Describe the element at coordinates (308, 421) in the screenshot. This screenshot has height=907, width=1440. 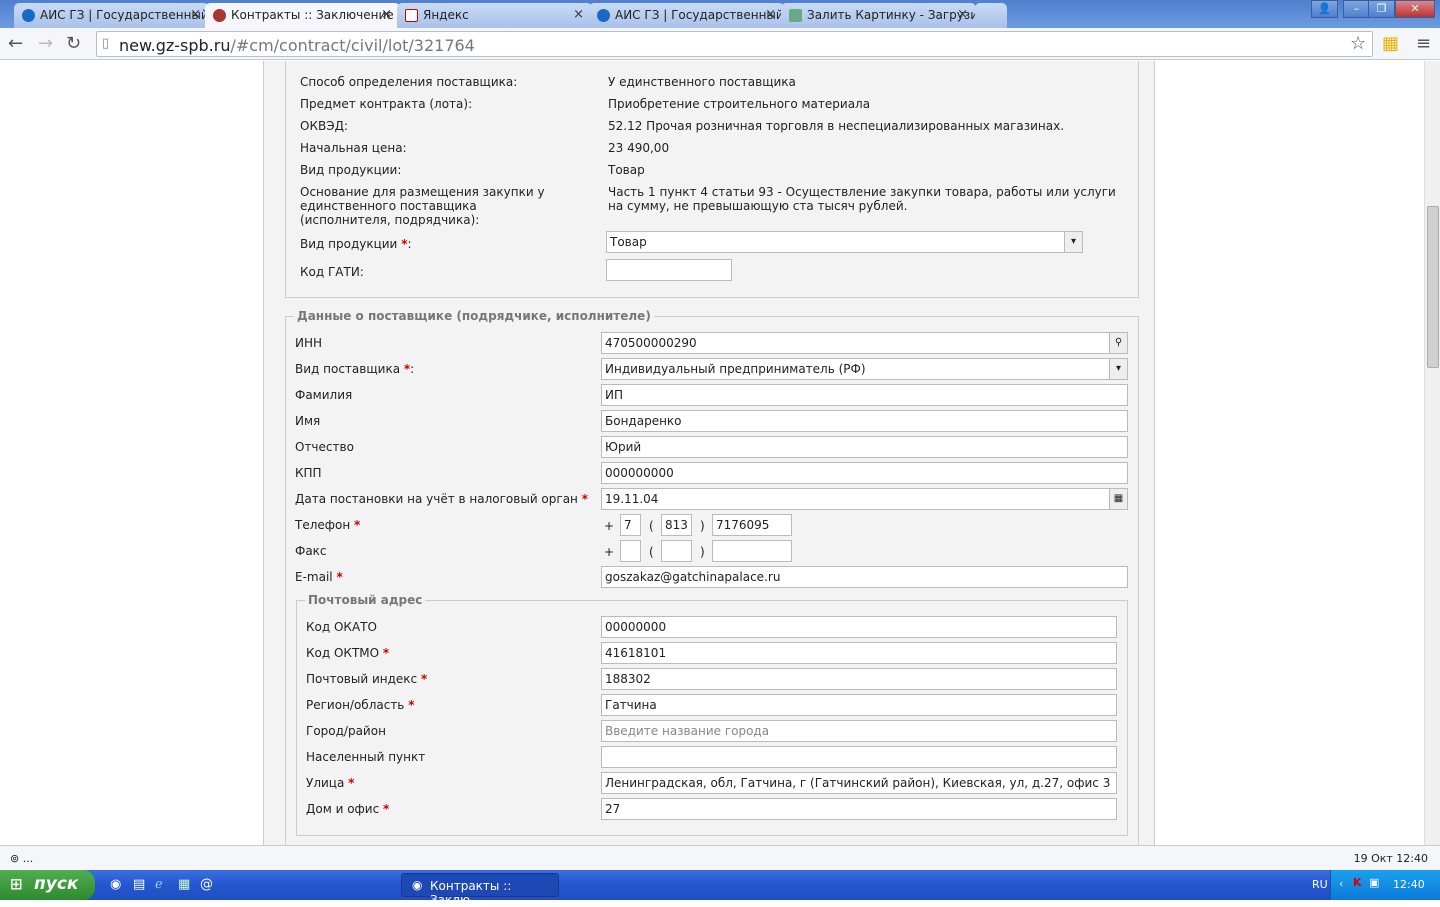
I see `name-label: Имя` at that location.